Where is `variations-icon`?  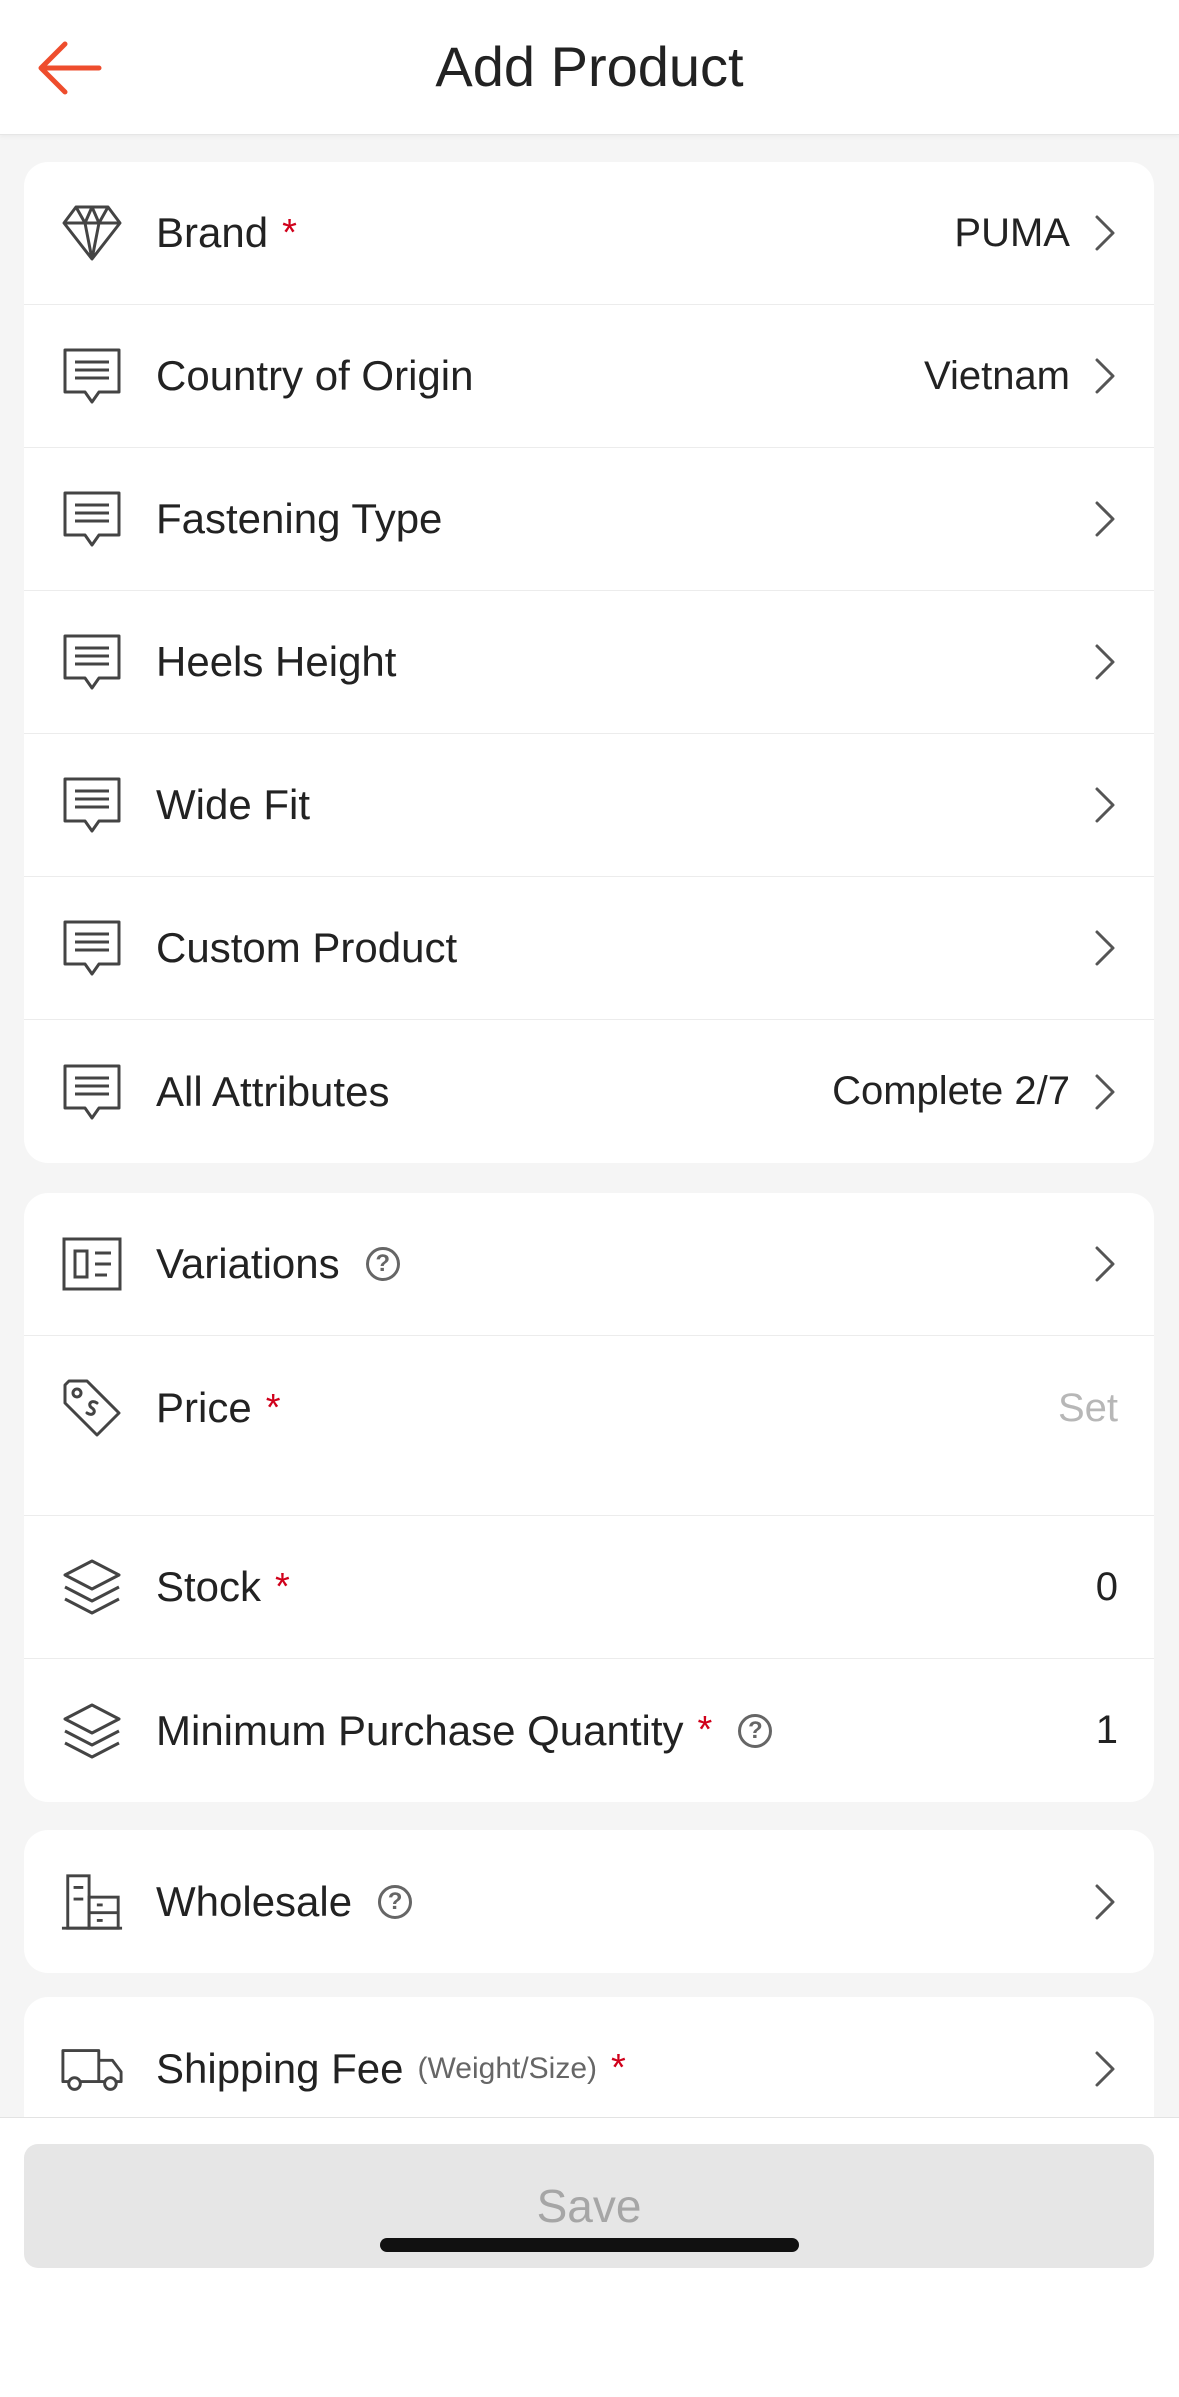
variations-icon is located at coordinates (92, 1264).